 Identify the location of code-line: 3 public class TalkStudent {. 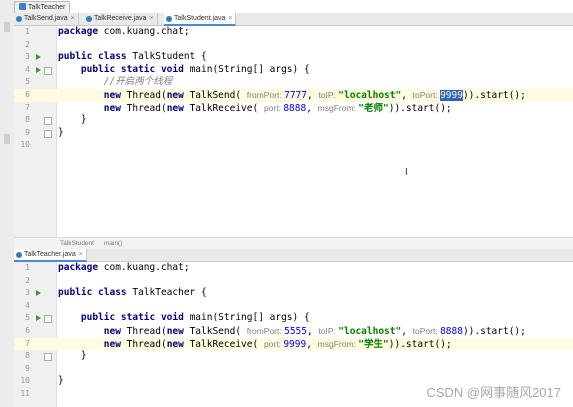
(293, 57).